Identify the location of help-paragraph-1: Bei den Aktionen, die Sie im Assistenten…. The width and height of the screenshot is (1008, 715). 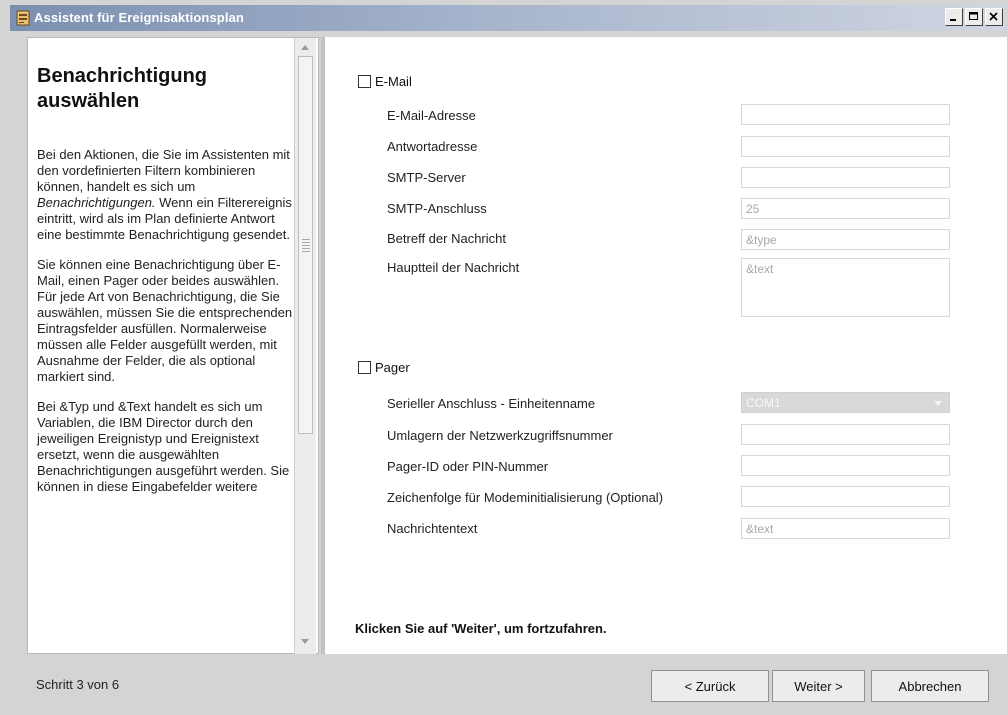
(166, 195).